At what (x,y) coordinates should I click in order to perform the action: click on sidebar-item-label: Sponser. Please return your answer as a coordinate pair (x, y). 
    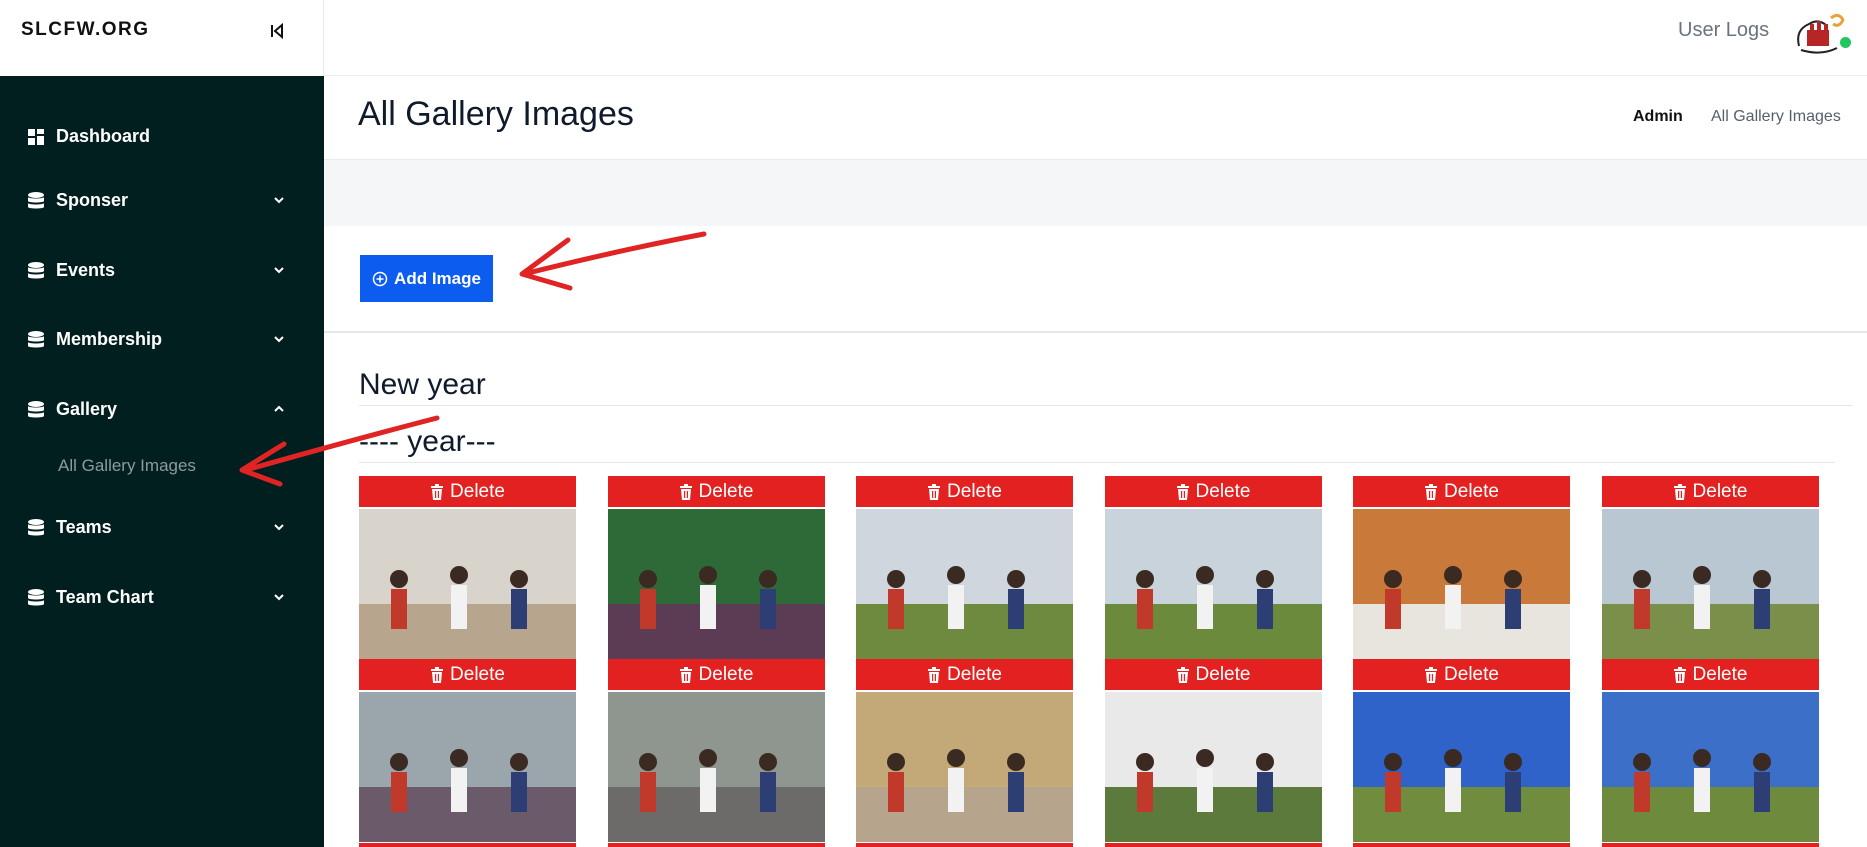
    Looking at the image, I should click on (92, 200).